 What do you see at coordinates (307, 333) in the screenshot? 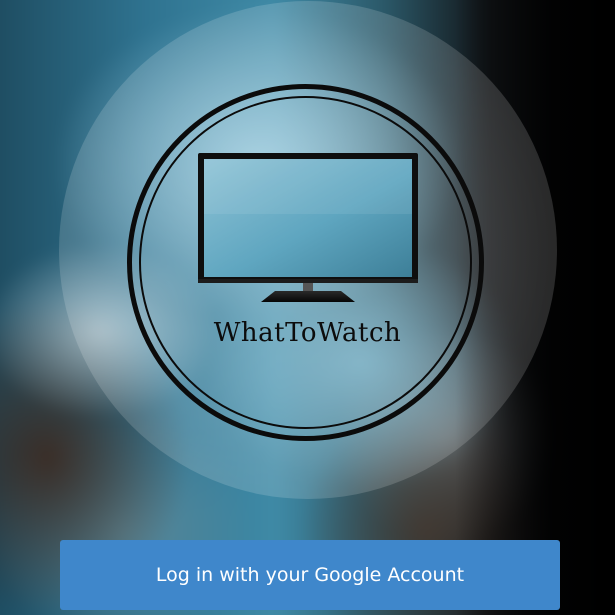
I see `app-name: WhatToWatch` at bounding box center [307, 333].